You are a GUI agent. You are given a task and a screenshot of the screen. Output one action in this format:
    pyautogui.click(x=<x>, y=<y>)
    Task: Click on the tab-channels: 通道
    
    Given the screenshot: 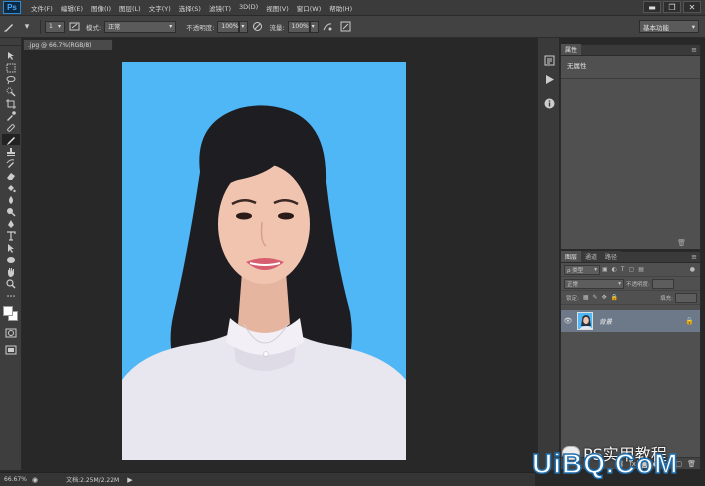 What is the action you would take?
    pyautogui.click(x=591, y=256)
    